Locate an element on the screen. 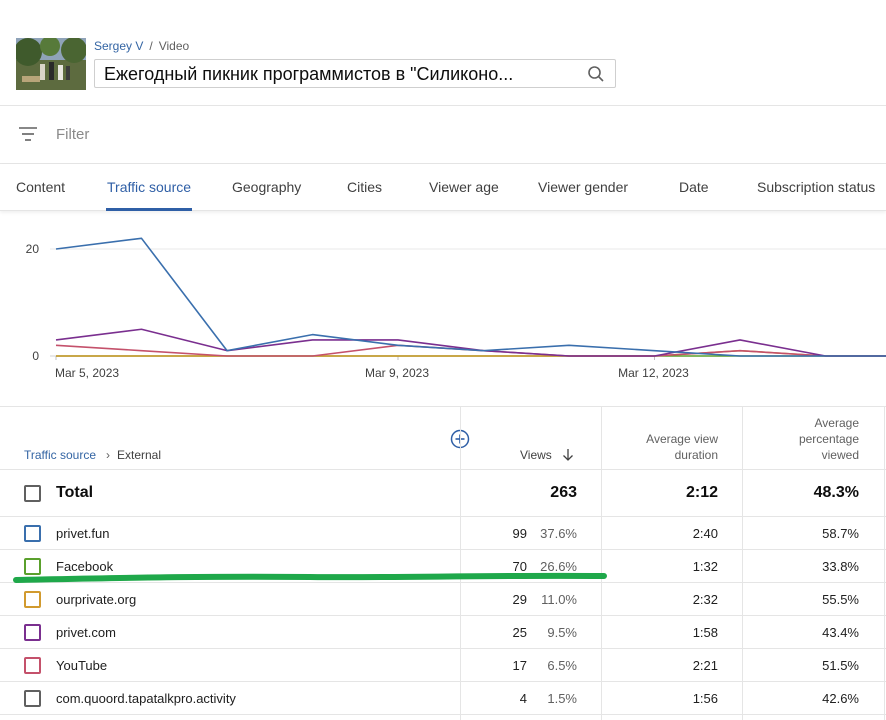 The image size is (886, 720). breadcrumb: Sergey V / Video is located at coordinates (141, 46).